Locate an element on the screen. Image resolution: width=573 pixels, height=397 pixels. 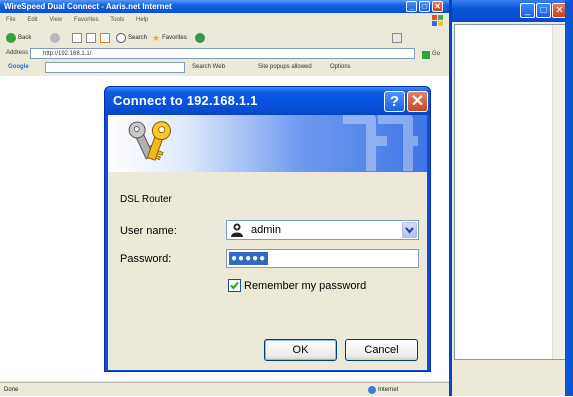
favorites-label: Favorites is located at coordinates (174, 38).